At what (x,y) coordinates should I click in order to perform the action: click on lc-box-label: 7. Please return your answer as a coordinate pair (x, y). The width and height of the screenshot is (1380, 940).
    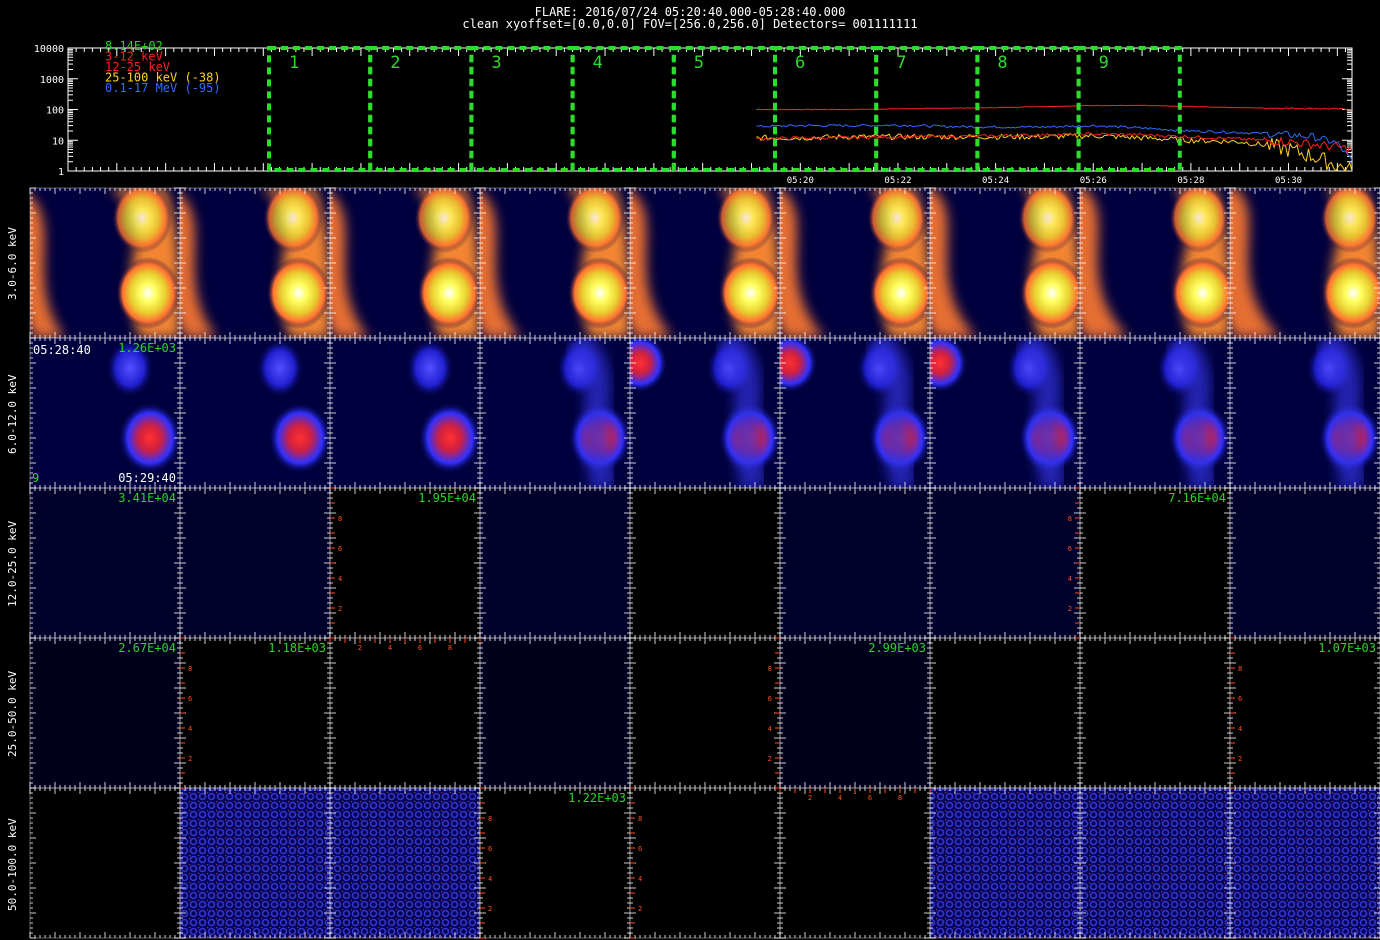
    Looking at the image, I should click on (901, 63).